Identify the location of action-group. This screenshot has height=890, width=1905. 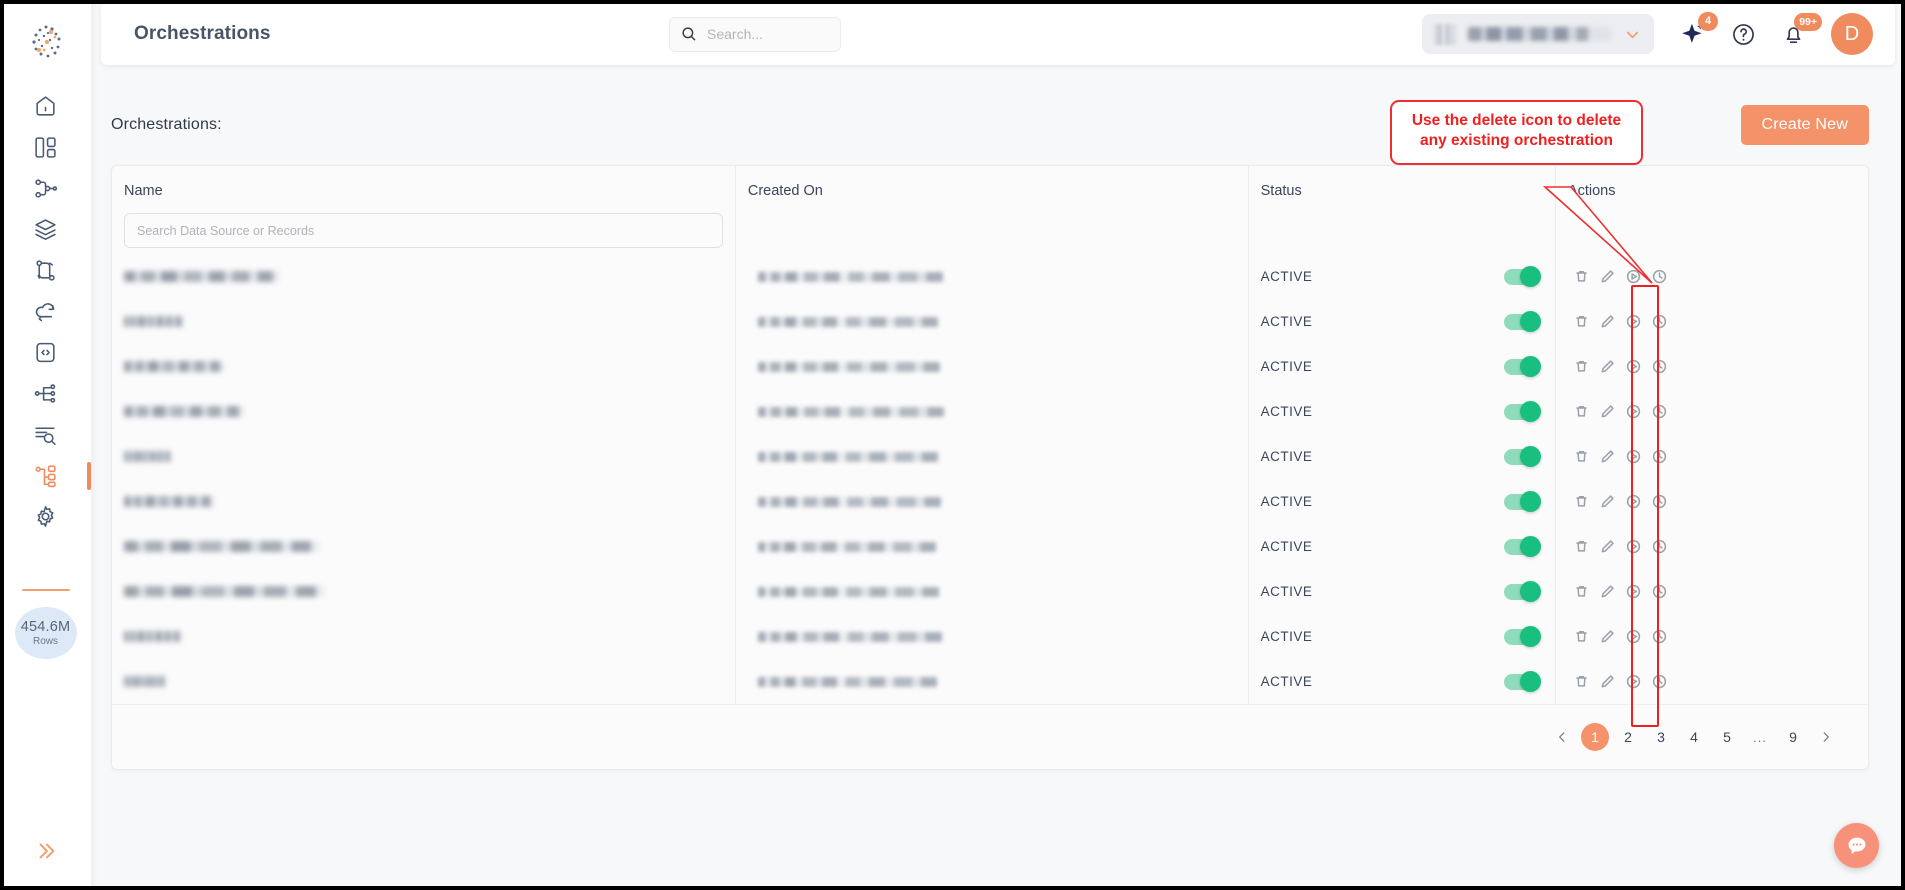
(1712, 276).